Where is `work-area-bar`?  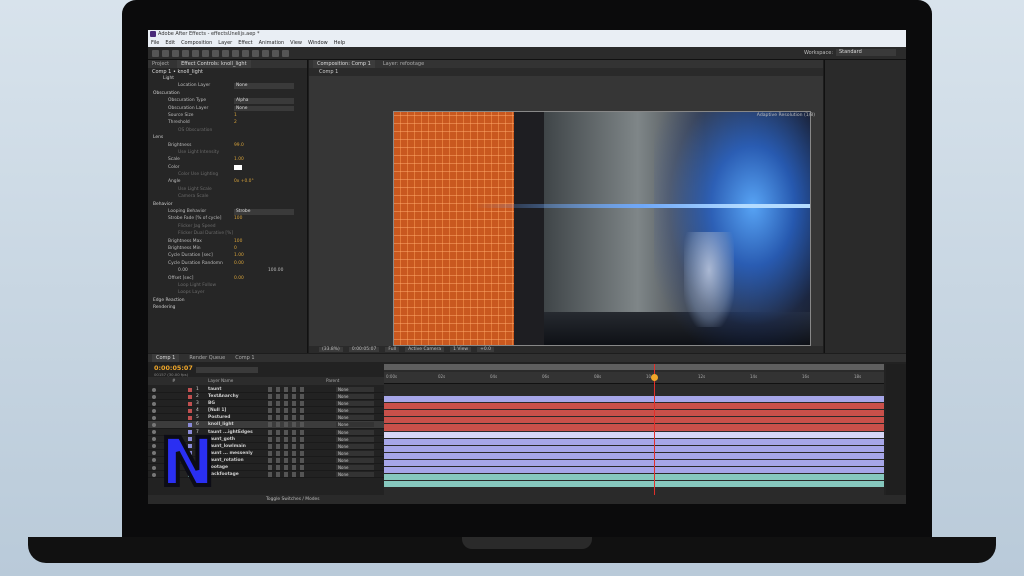
work-area-bar is located at coordinates (634, 367).